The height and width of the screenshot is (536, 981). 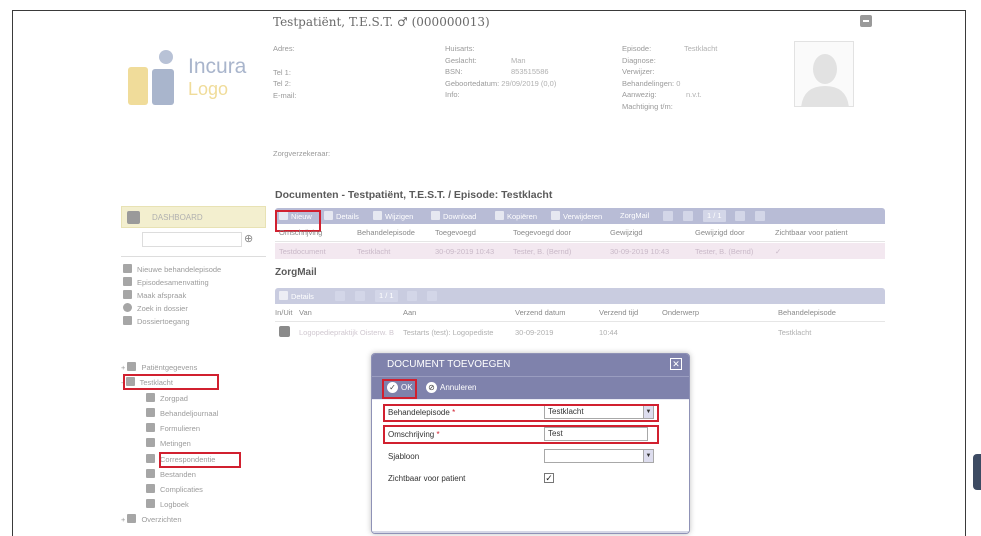 I want to click on zorgmail-details-button: Details, so click(x=296, y=296).